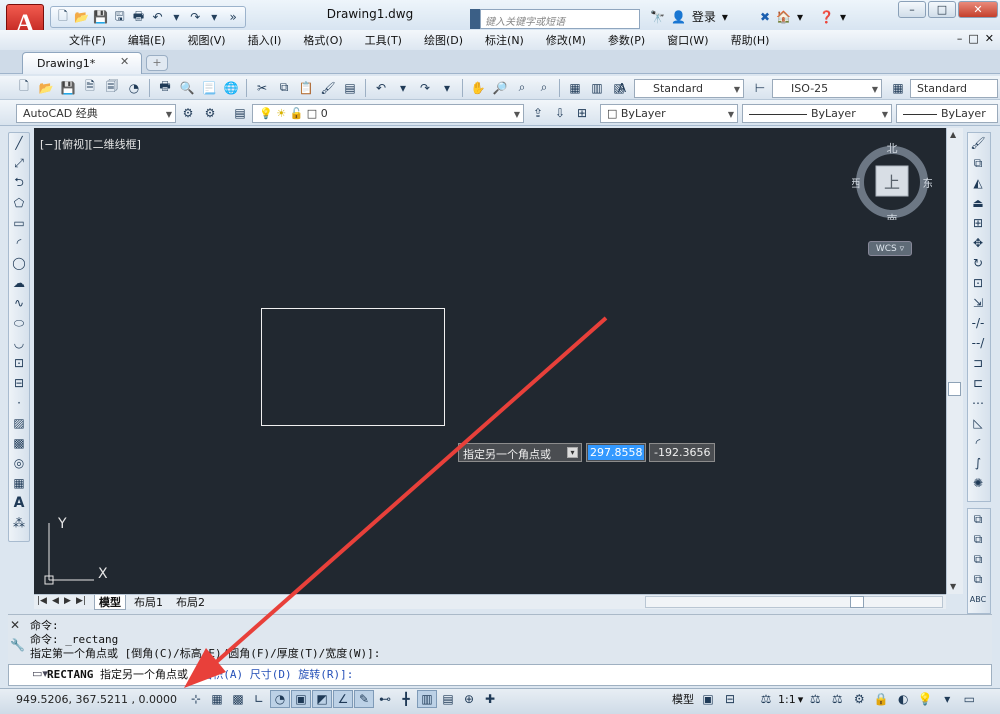 The height and width of the screenshot is (714, 1000). Describe the element at coordinates (582, 113) in the screenshot. I see `layer-state-icon: ⊞` at that location.